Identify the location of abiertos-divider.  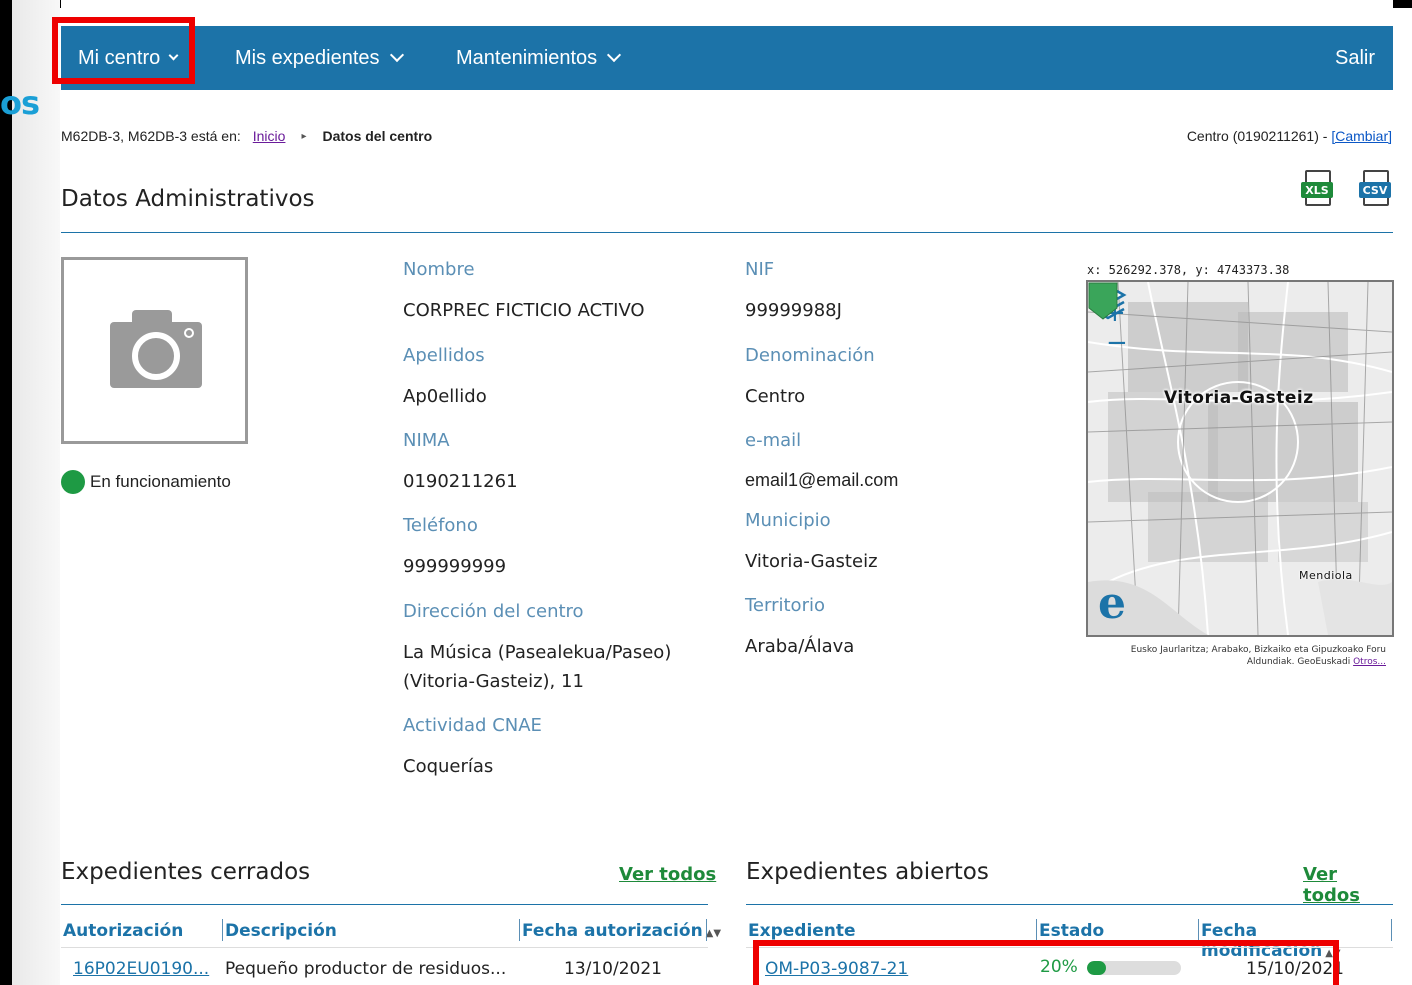
(1069, 904).